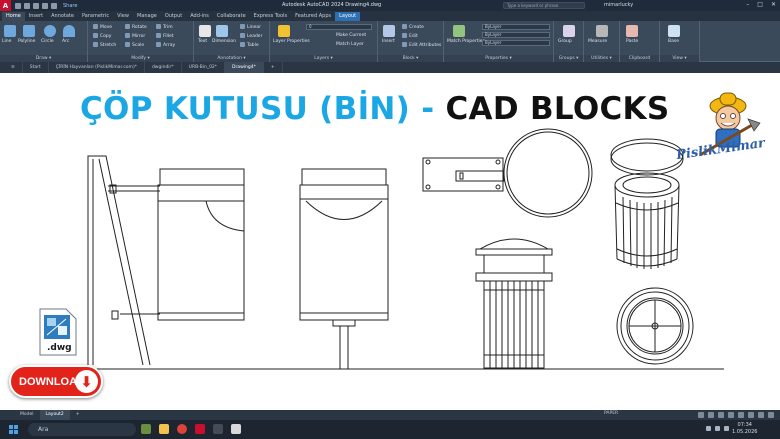 The image size is (780, 439). What do you see at coordinates (618, 5) in the screenshot?
I see `user-account: mimarlucky` at bounding box center [618, 5].